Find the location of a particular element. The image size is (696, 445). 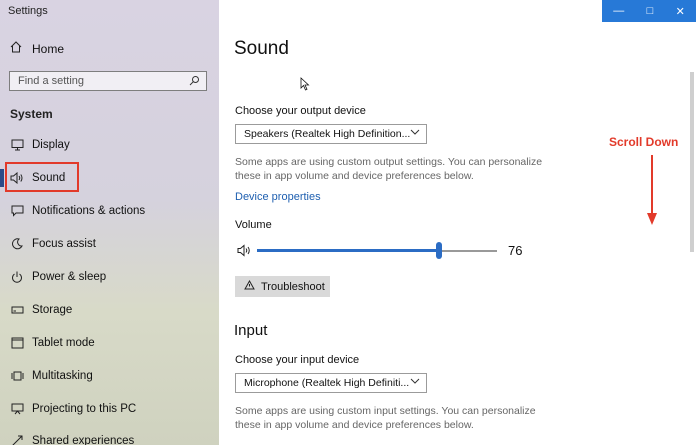

window-title: Settings is located at coordinates (28, 11).